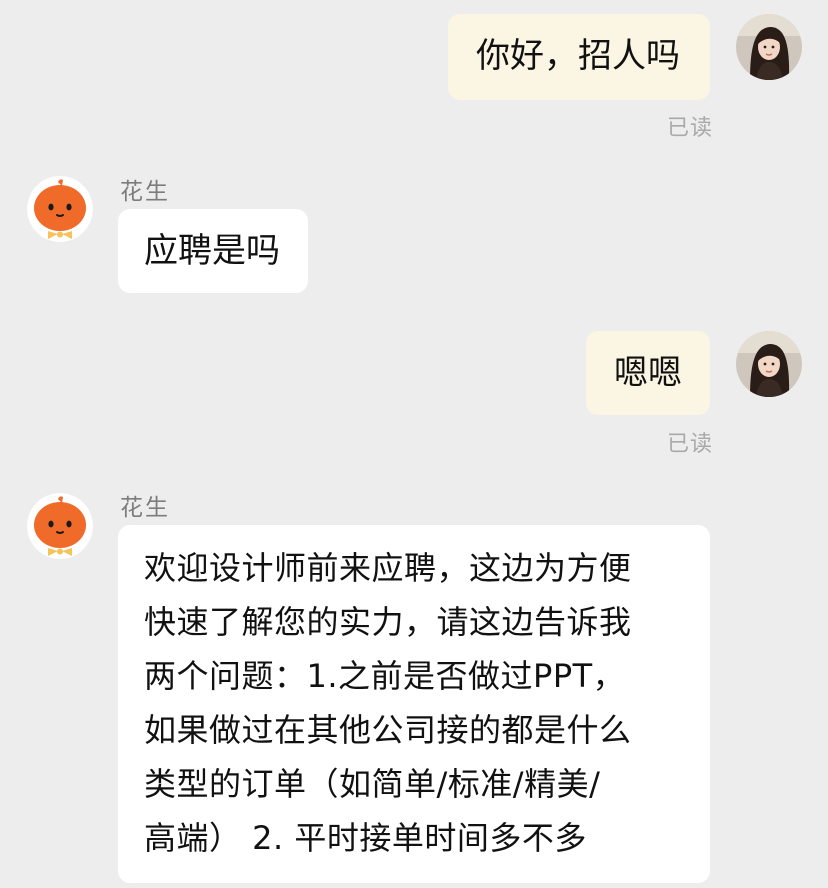 The height and width of the screenshot is (888, 828). I want to click on message-line: 快速了解您的实力，请这边告诉我, so click(388, 622).